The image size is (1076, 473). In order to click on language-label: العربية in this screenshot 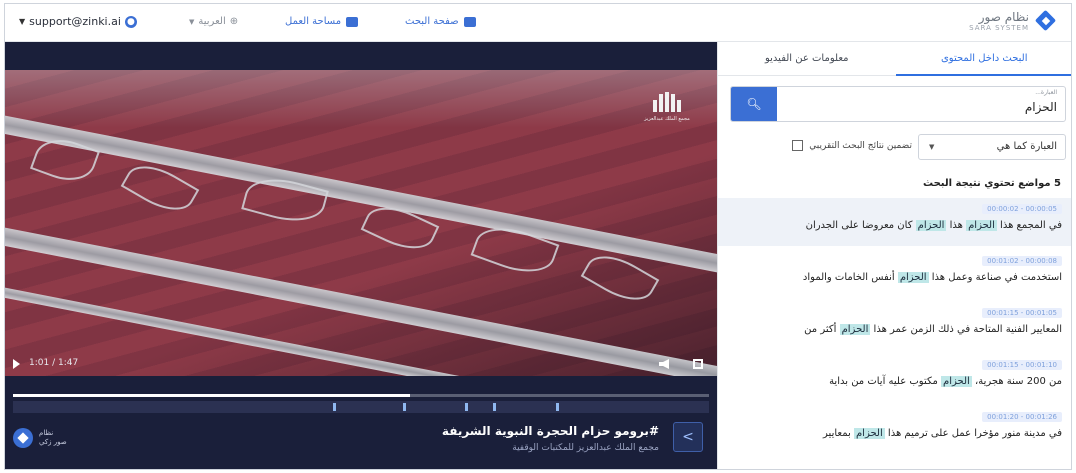, I will do `click(212, 21)`.